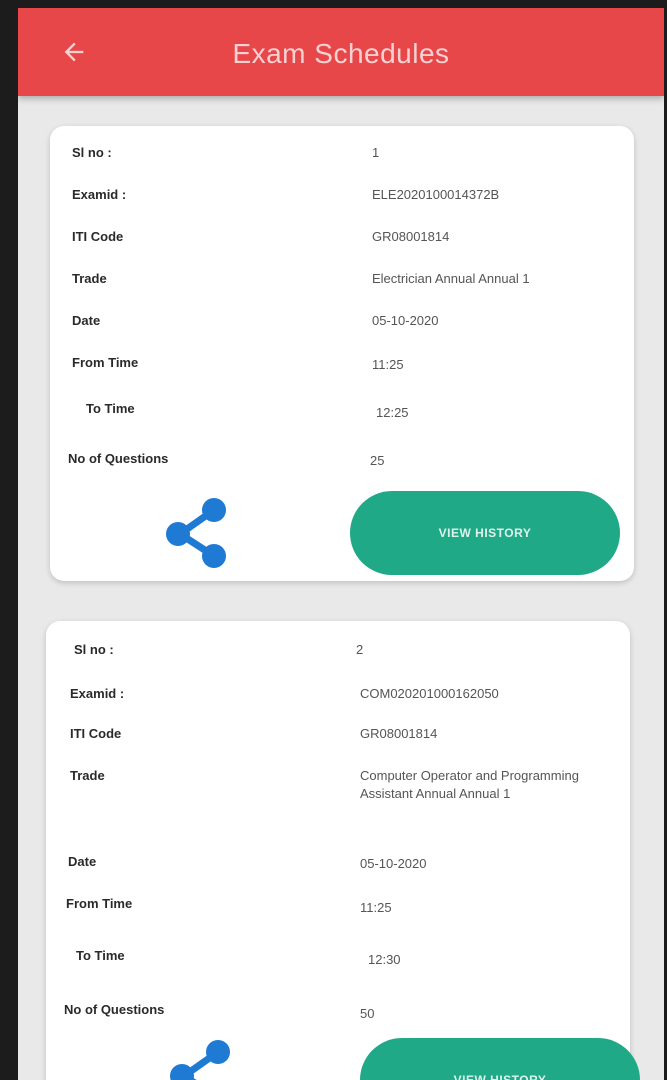  What do you see at coordinates (367, 1013) in the screenshot?
I see `no-of-questions-value: 50` at bounding box center [367, 1013].